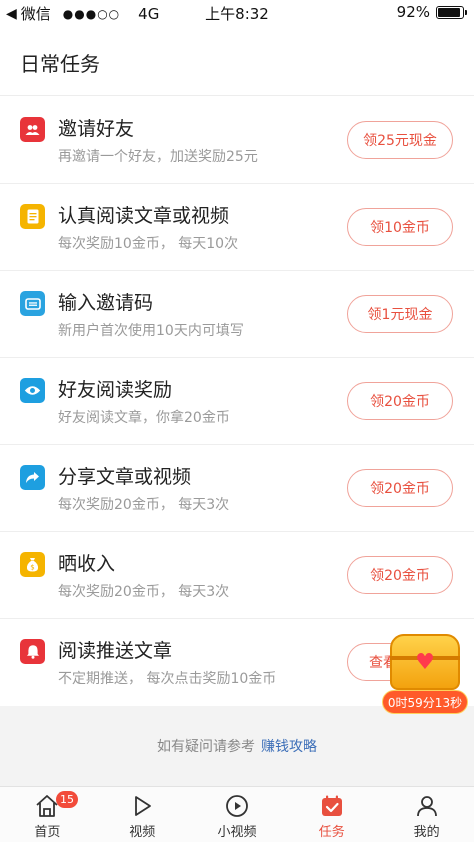 Image resolution: width=474 pixels, height=842 pixels. I want to click on users-icon, so click(32, 129).